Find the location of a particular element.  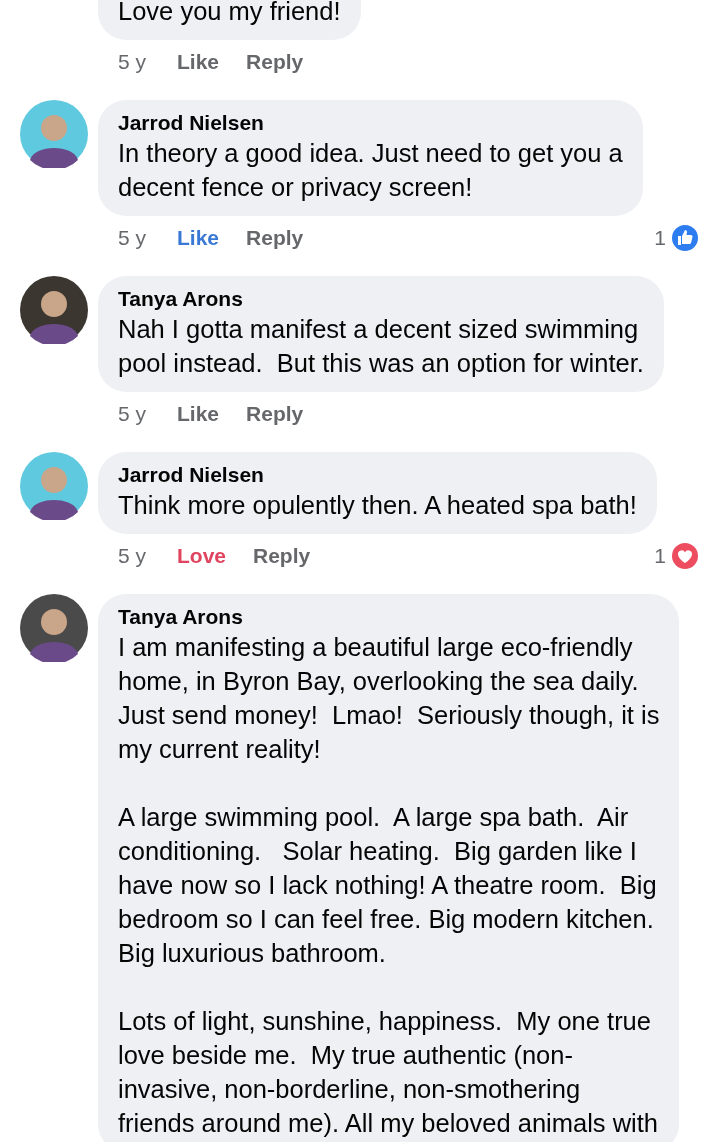

comment-text: Nah I gotta manifest a decent sized swimming pool instead. But this was an option for winter. is located at coordinates (381, 346).